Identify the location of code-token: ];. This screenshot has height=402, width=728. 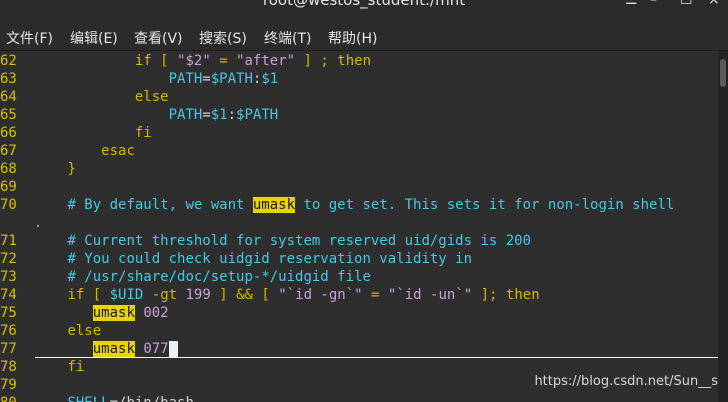
(489, 295).